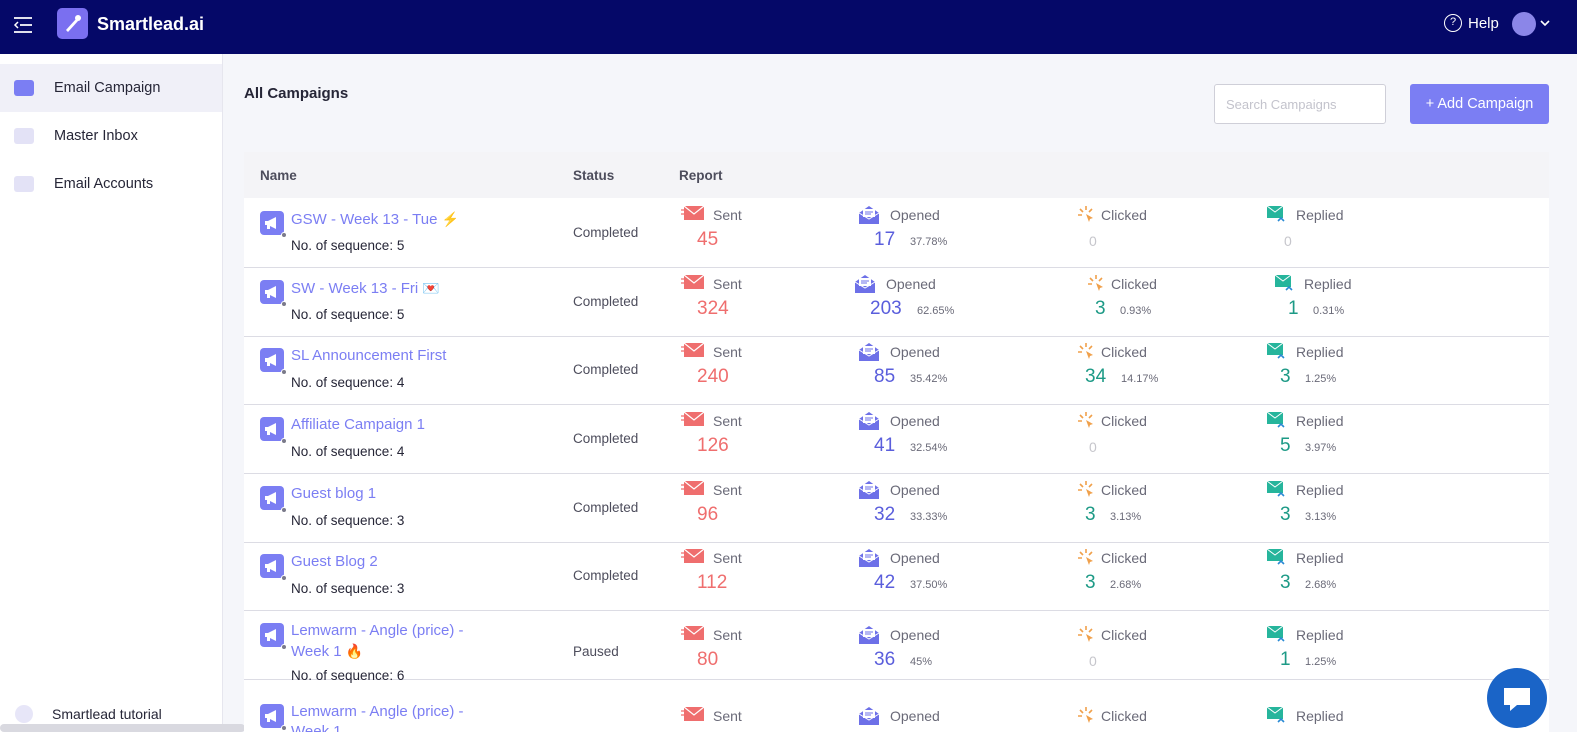 This screenshot has height=732, width=1577. What do you see at coordinates (1096, 376) in the screenshot?
I see `metric-value: 34` at bounding box center [1096, 376].